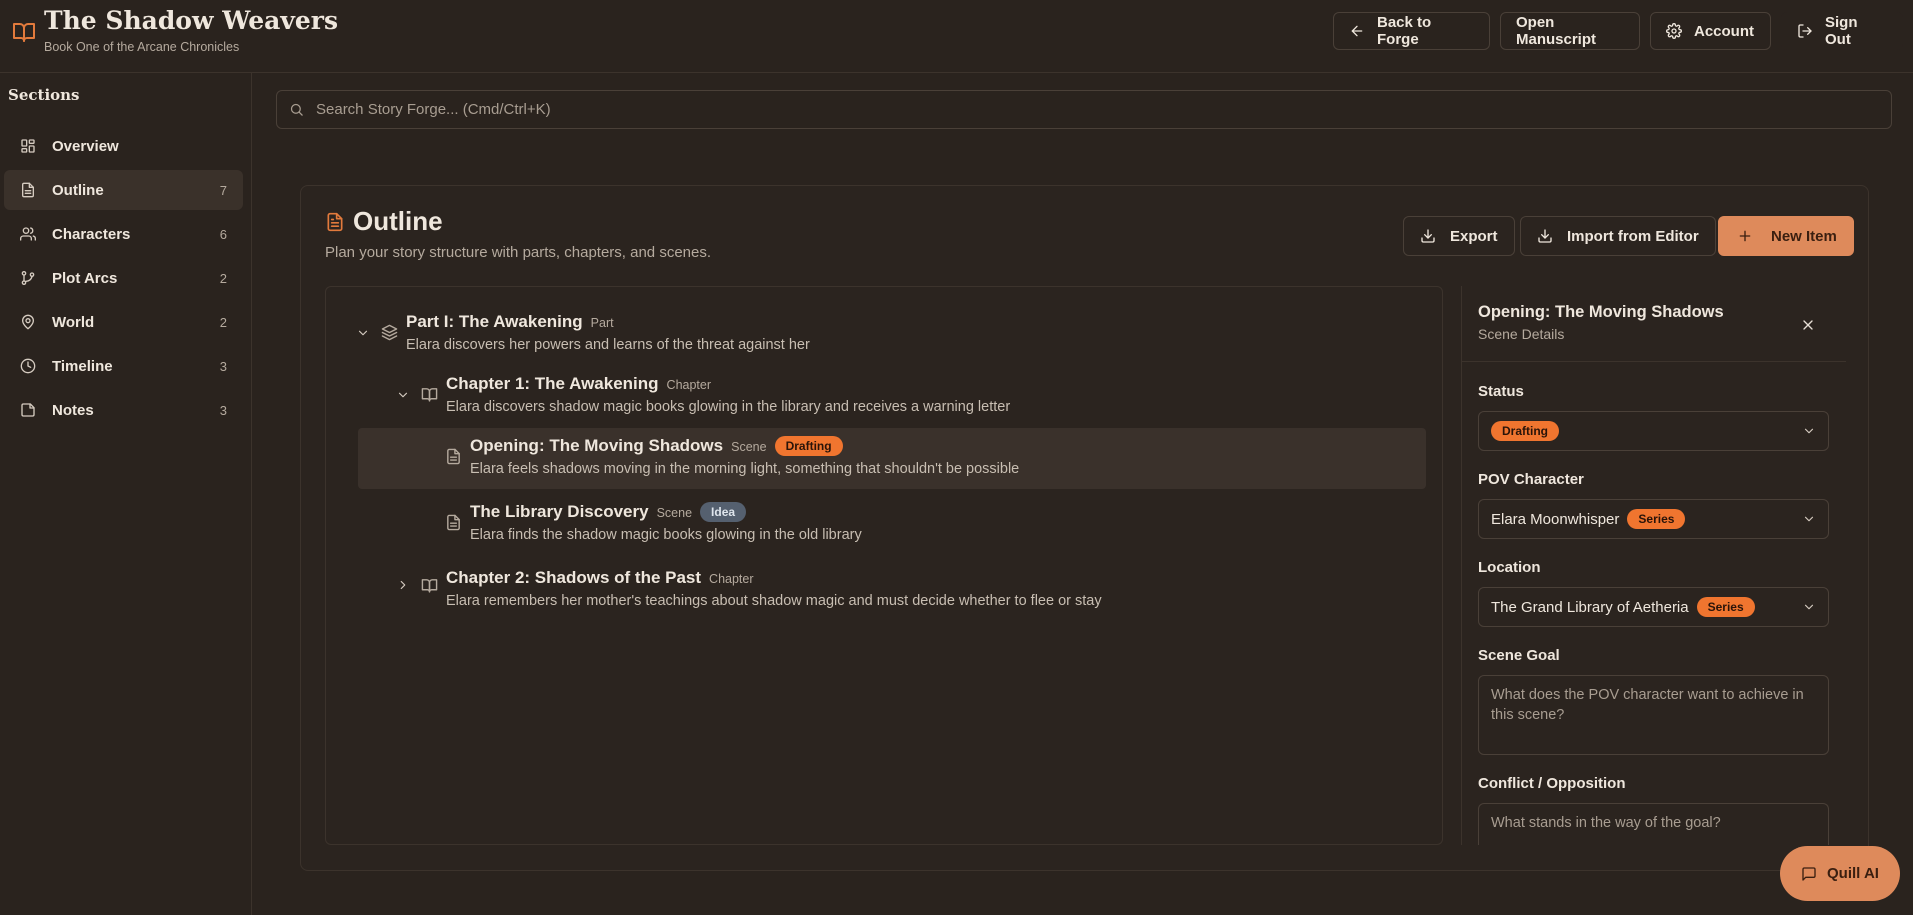 The height and width of the screenshot is (915, 1913). What do you see at coordinates (1357, 31) in the screenshot?
I see `arrow-left-icon` at bounding box center [1357, 31].